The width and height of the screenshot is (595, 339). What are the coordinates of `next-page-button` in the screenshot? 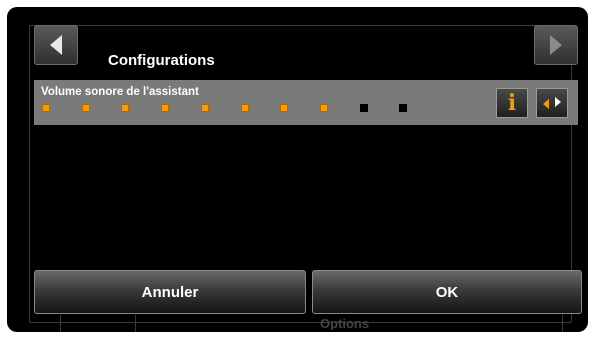 It's located at (556, 45).